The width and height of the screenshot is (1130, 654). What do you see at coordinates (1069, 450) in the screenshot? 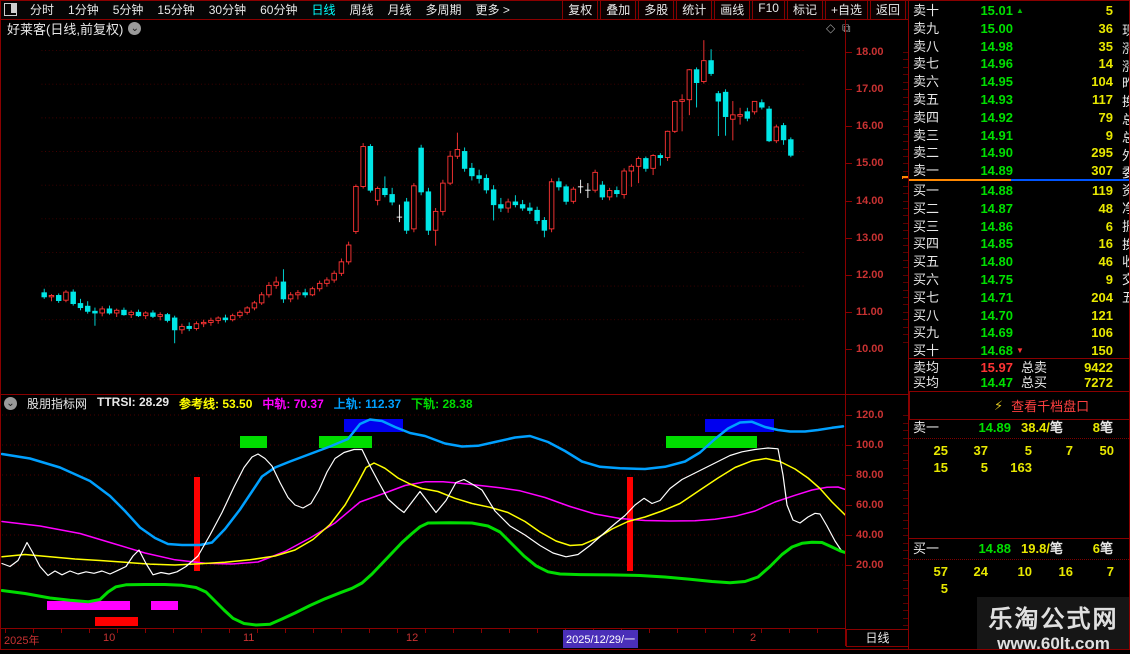
I see `queue-order-size: 7` at bounding box center [1069, 450].